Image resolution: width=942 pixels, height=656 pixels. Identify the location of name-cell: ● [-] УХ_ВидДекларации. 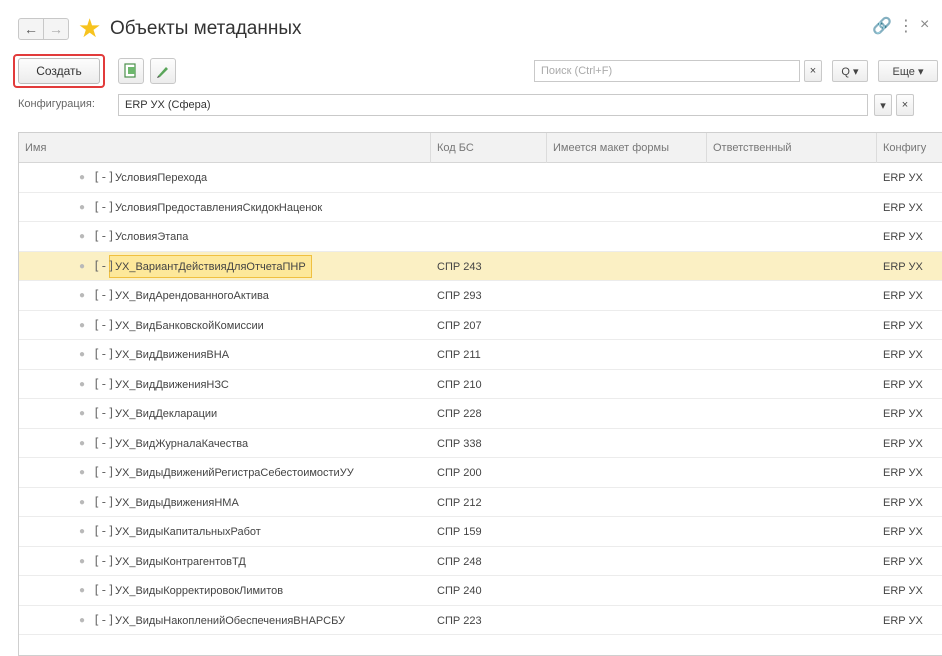
(225, 413).